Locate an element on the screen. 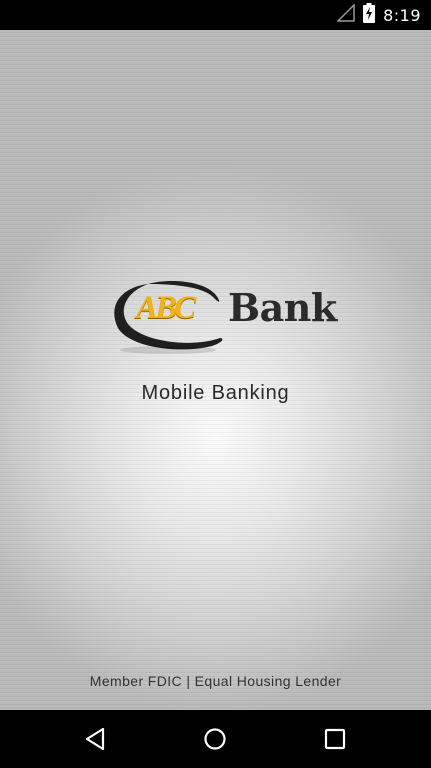 The width and height of the screenshot is (431, 768). navigation-bar is located at coordinates (215, 739).